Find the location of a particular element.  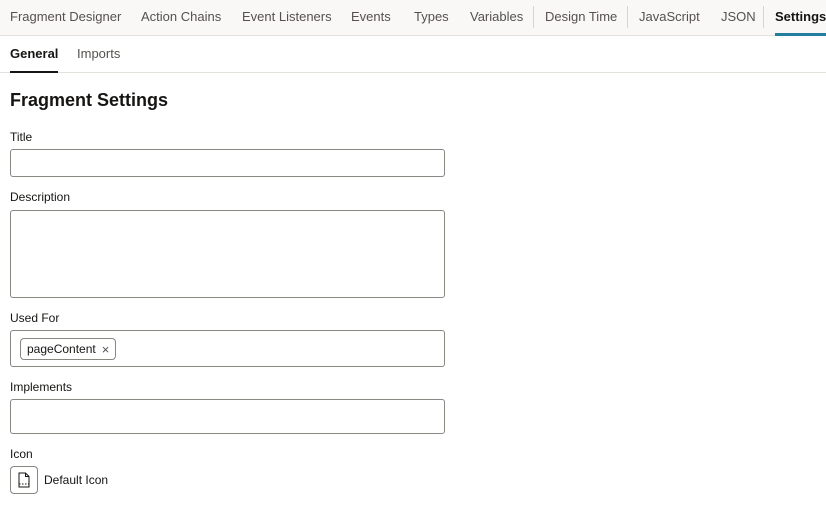

chip-label: pageContent is located at coordinates (61, 349).